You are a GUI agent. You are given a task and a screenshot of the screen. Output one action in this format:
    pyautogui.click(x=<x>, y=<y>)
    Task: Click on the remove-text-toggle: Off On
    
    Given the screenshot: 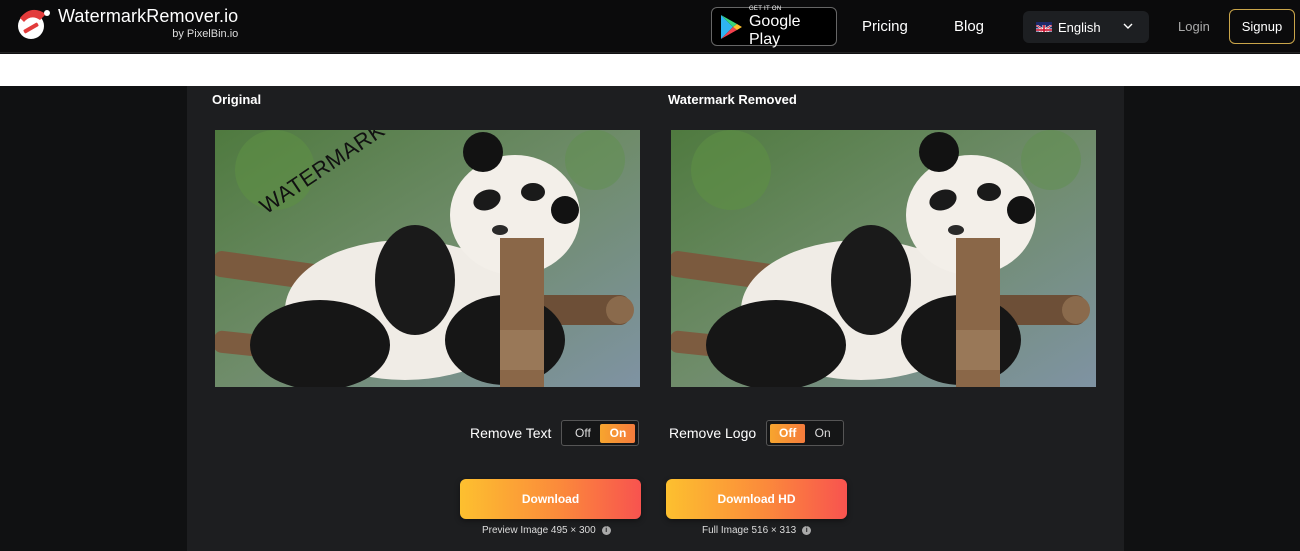 What is the action you would take?
    pyautogui.click(x=600, y=433)
    